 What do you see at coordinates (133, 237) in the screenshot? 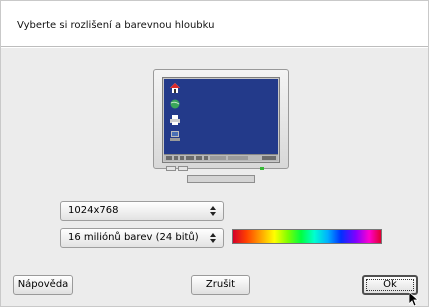
I see `color-depth-value: 16 miliónů barev (24 bitů)` at bounding box center [133, 237].